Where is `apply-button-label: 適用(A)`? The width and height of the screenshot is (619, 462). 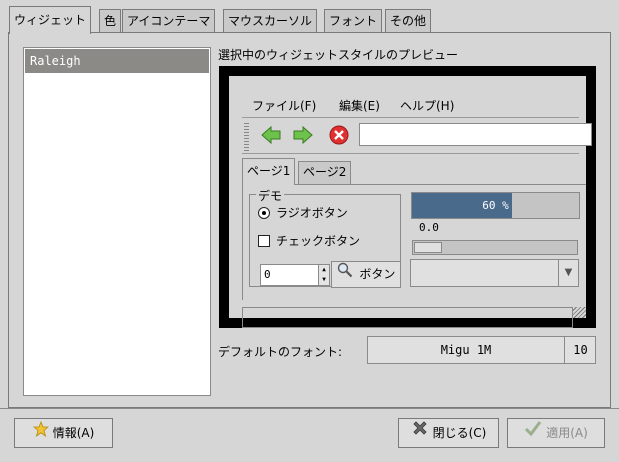 apply-button-label: 適用(A) is located at coordinates (567, 433).